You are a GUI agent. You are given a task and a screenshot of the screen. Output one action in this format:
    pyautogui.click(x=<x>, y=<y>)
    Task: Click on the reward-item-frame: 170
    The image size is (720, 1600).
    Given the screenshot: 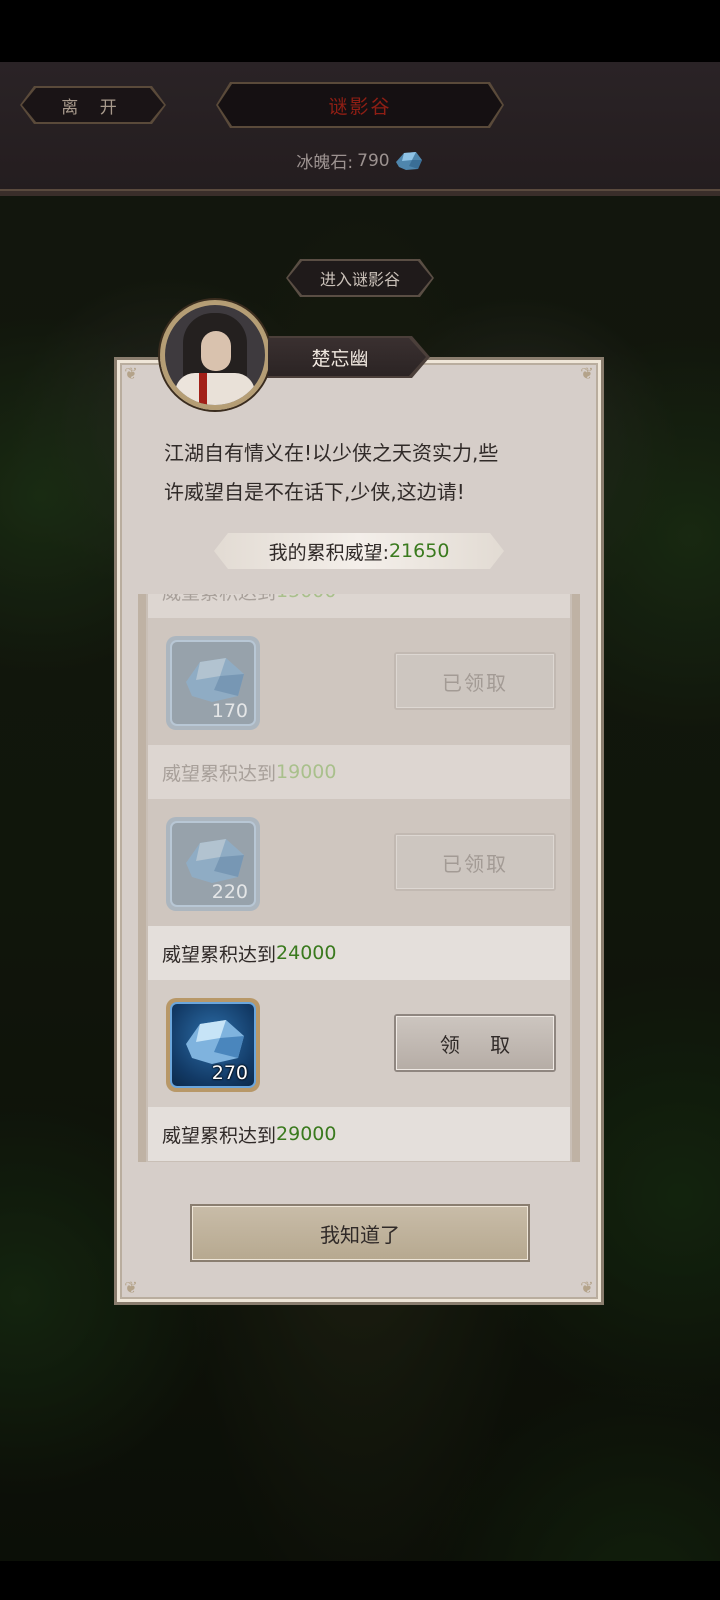 What is the action you would take?
    pyautogui.click(x=213, y=683)
    